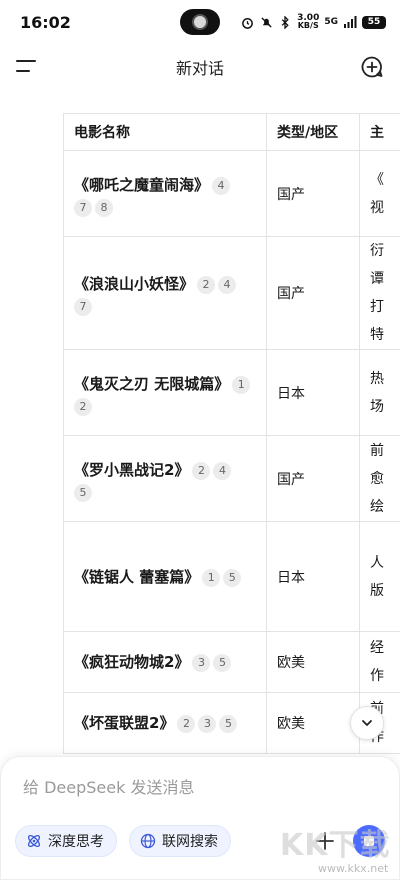  I want to click on web-search-toggle: 联网搜索, so click(180, 841).